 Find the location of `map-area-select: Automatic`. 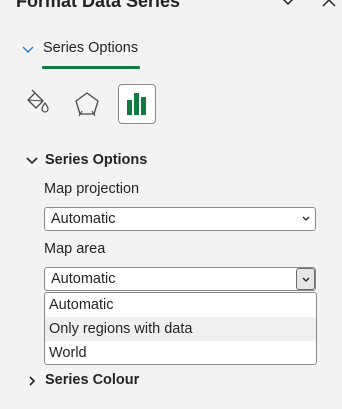

map-area-select: Automatic is located at coordinates (180, 279).